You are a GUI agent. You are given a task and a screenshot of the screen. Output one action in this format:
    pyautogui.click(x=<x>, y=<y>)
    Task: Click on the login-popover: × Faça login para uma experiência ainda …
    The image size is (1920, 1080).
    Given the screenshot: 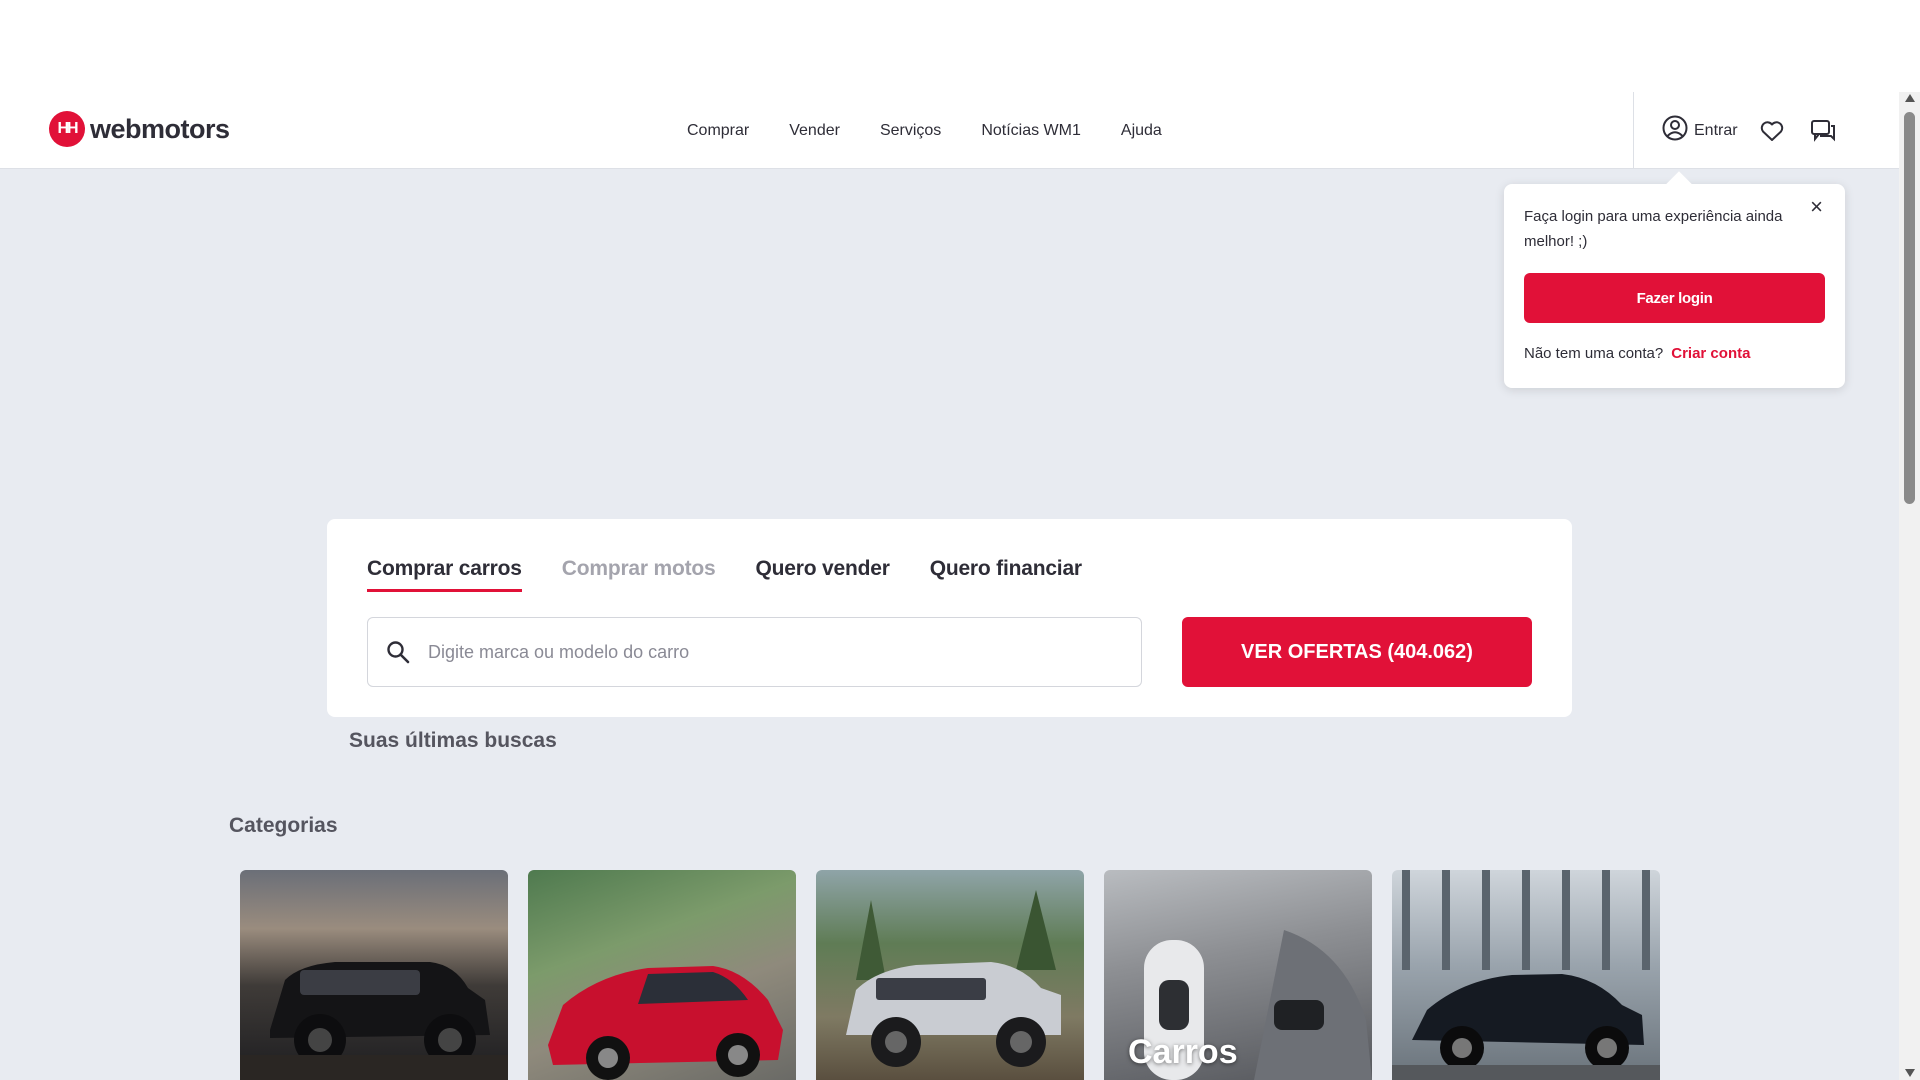 What is the action you would take?
    pyautogui.click(x=1674, y=286)
    